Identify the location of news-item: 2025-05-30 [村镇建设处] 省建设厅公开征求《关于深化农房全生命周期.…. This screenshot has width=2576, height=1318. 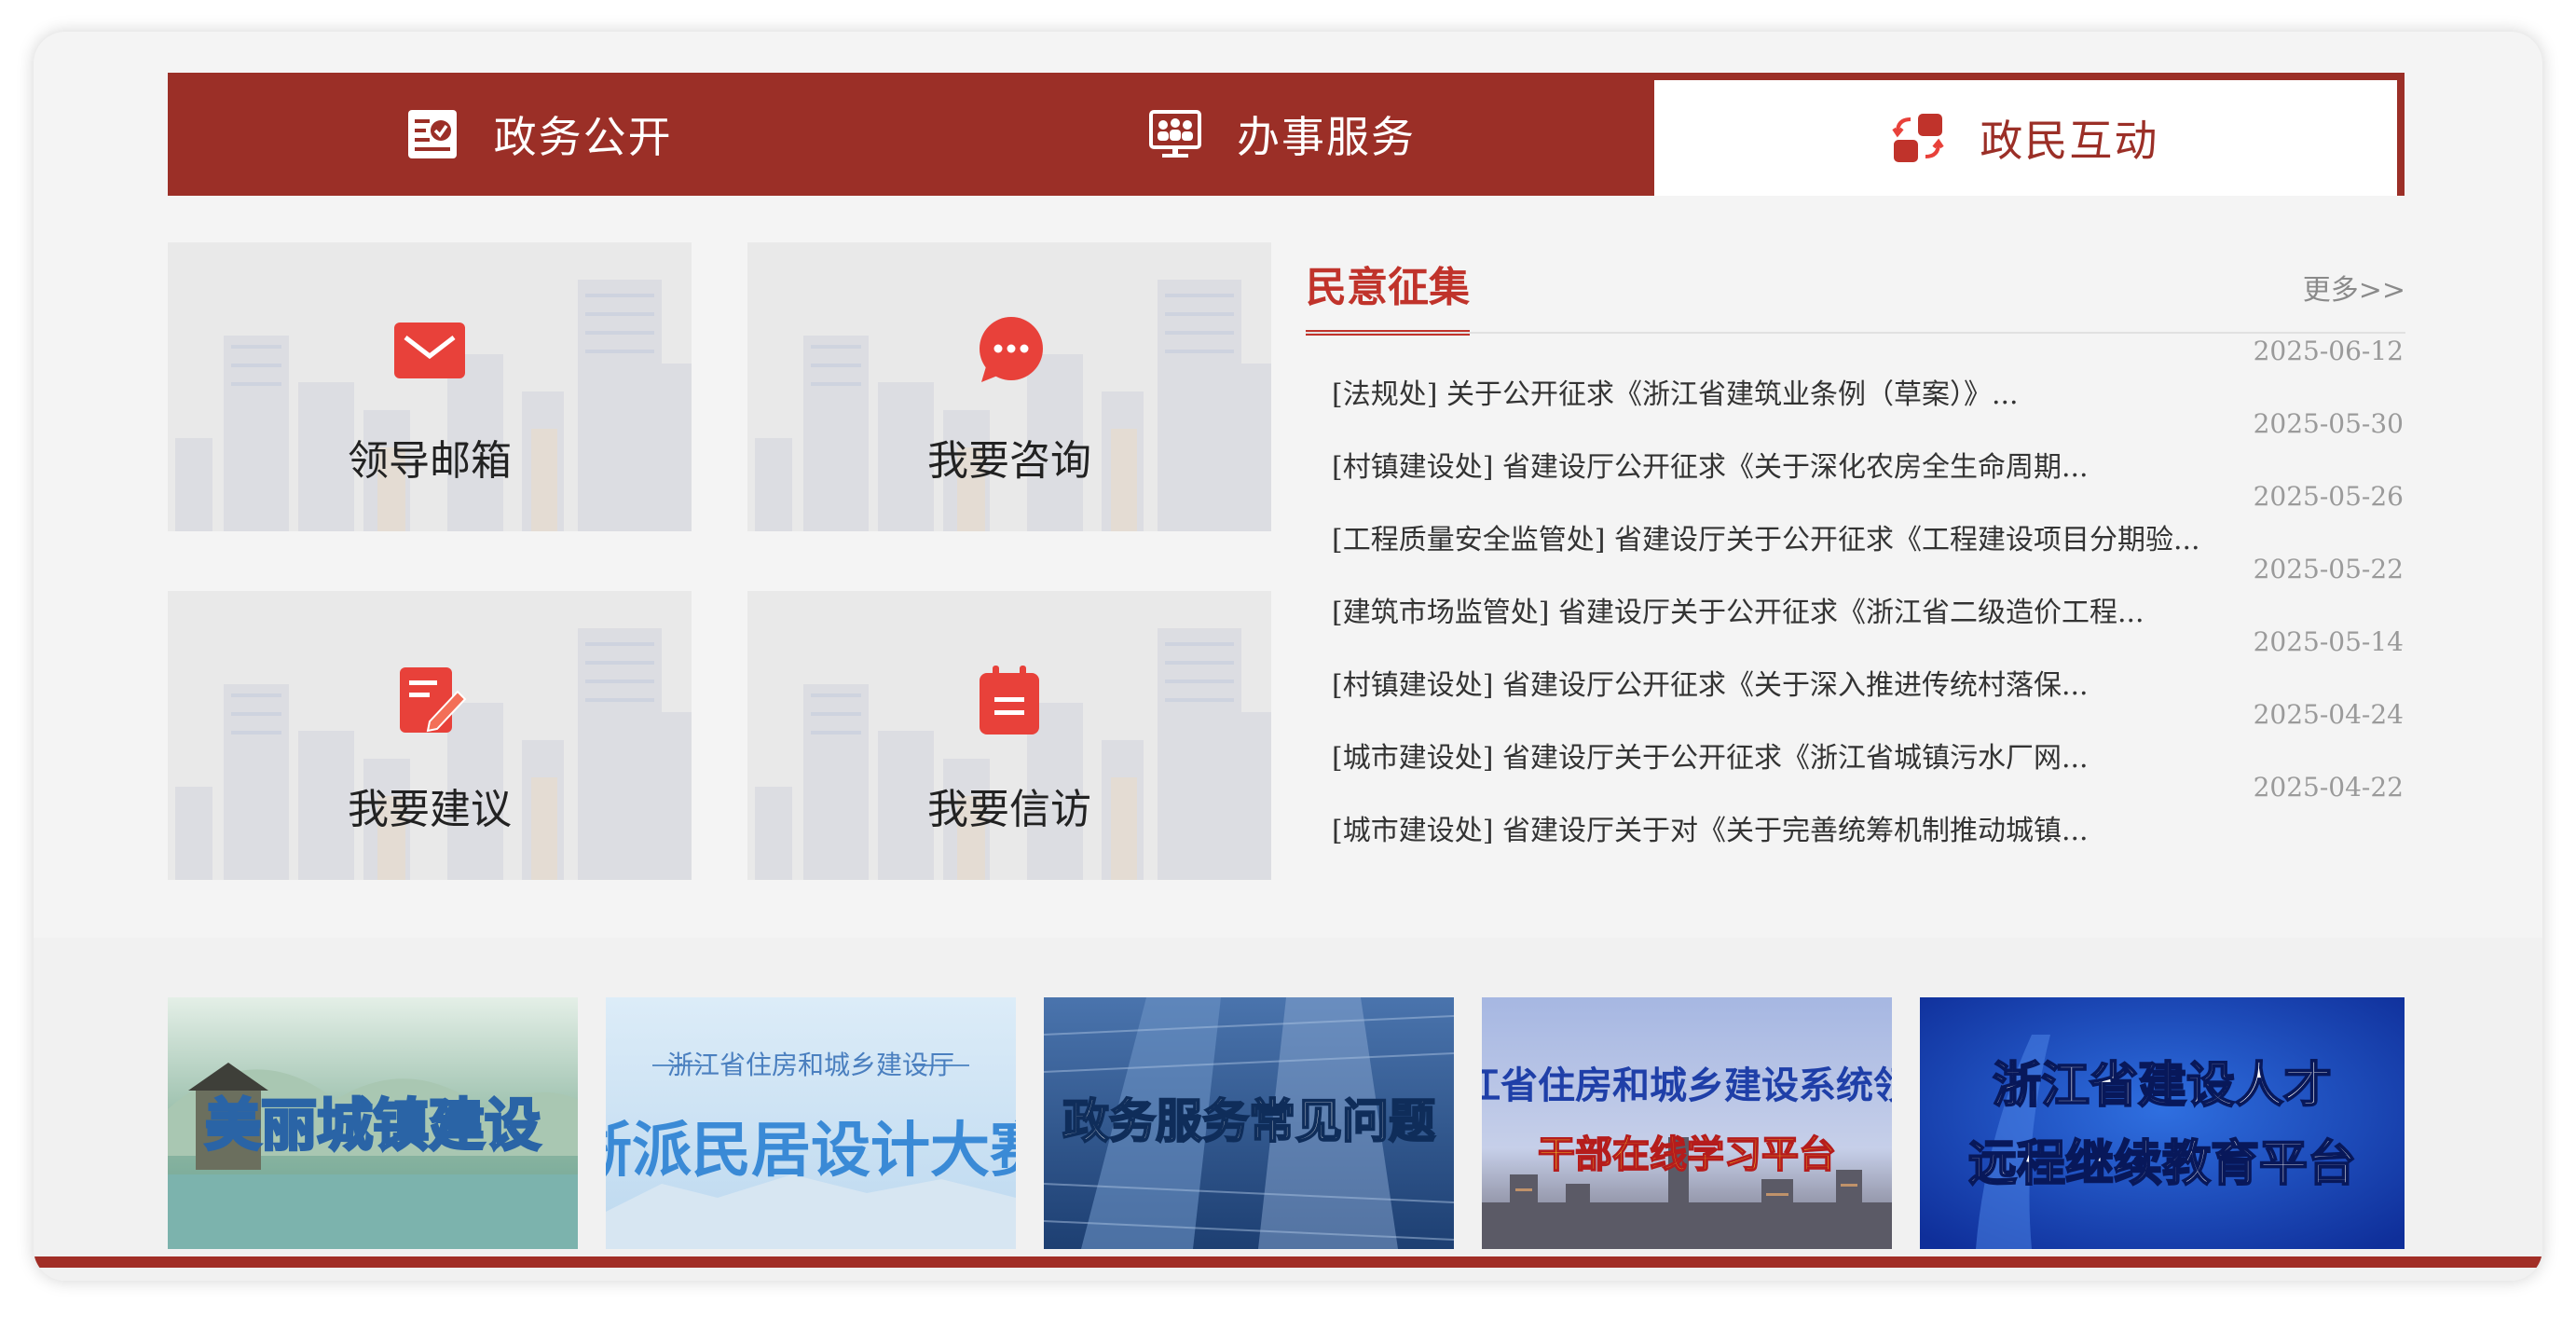
(1855, 446).